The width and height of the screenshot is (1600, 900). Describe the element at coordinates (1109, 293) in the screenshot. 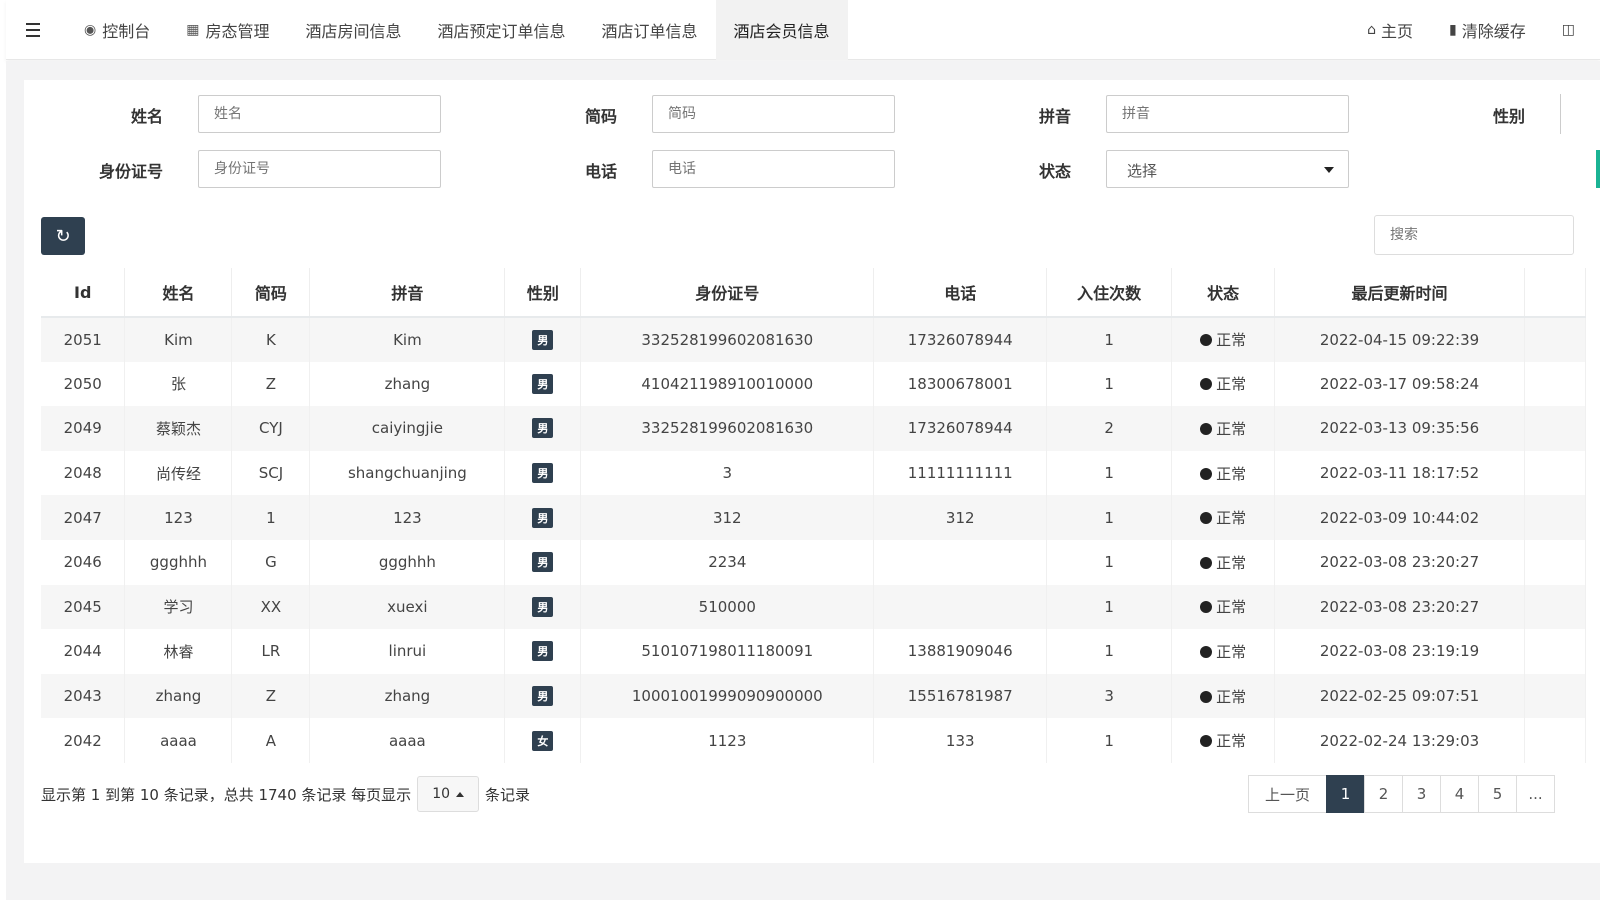

I see `col-header-stays: 入住次数` at that location.